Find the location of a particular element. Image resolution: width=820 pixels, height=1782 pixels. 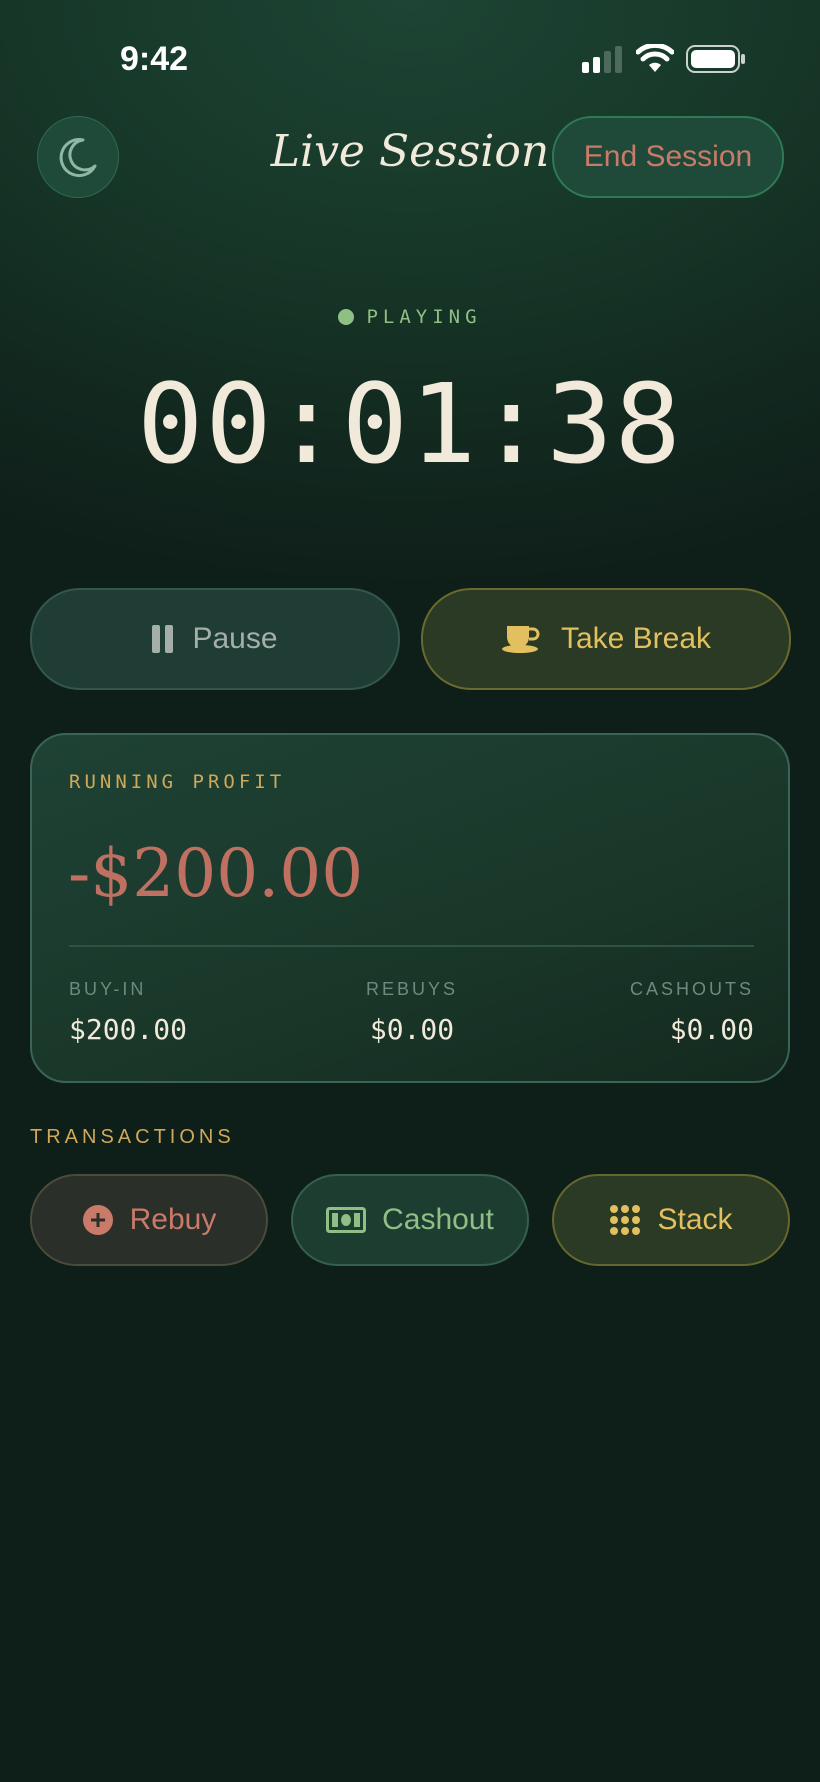

coffee-cup-icon is located at coordinates (520, 639).